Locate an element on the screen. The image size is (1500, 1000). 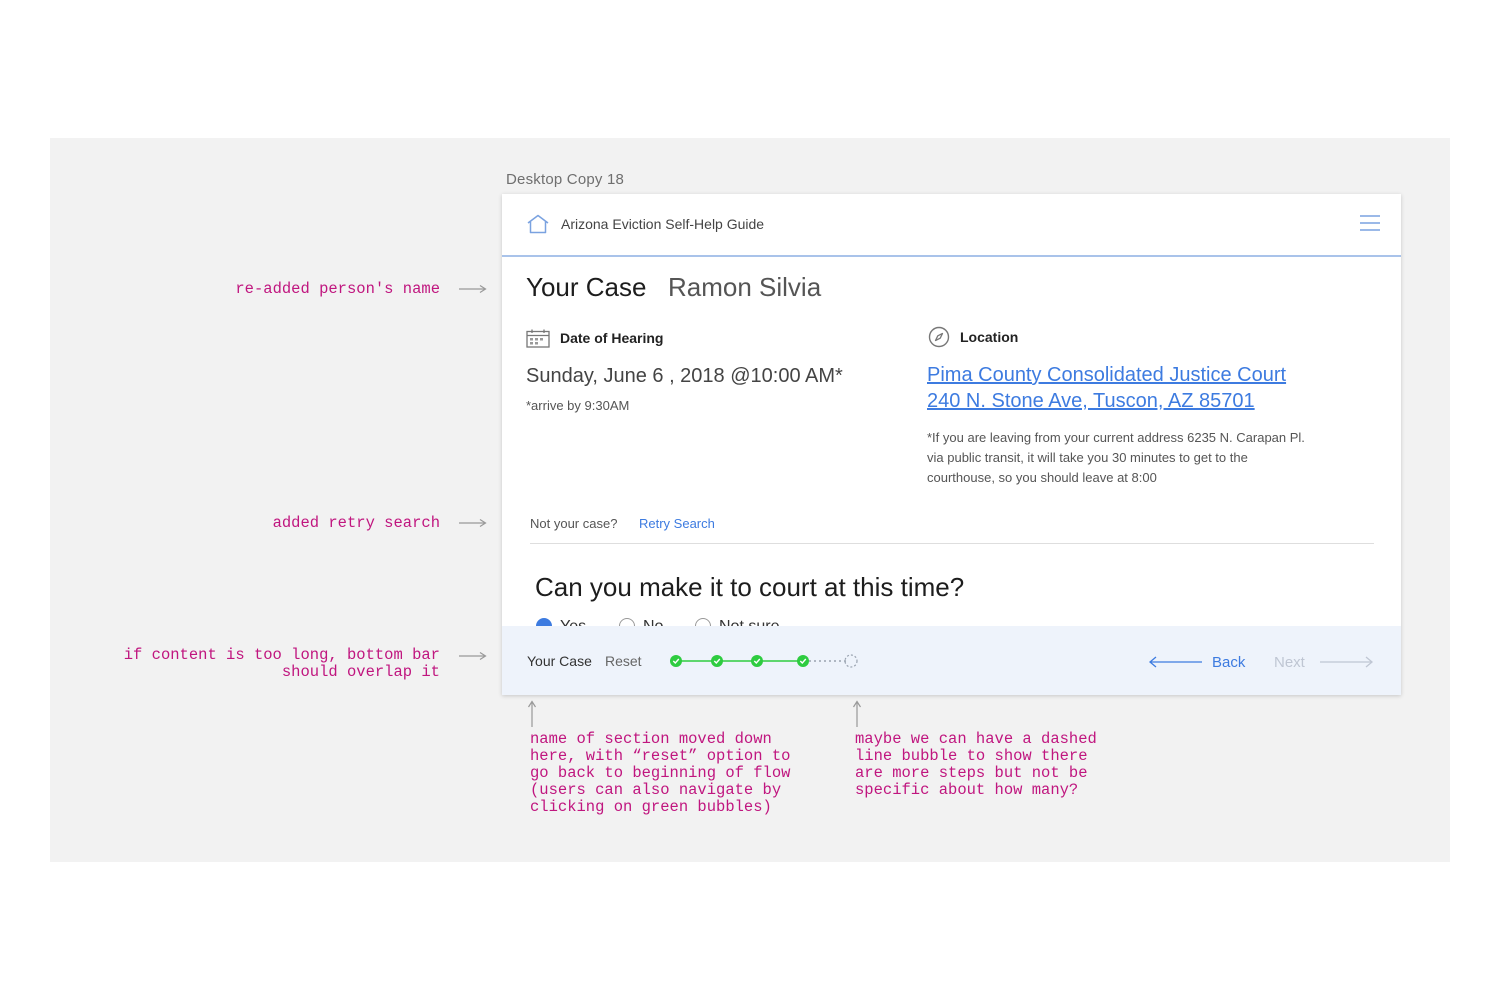
divider is located at coordinates (952, 543).